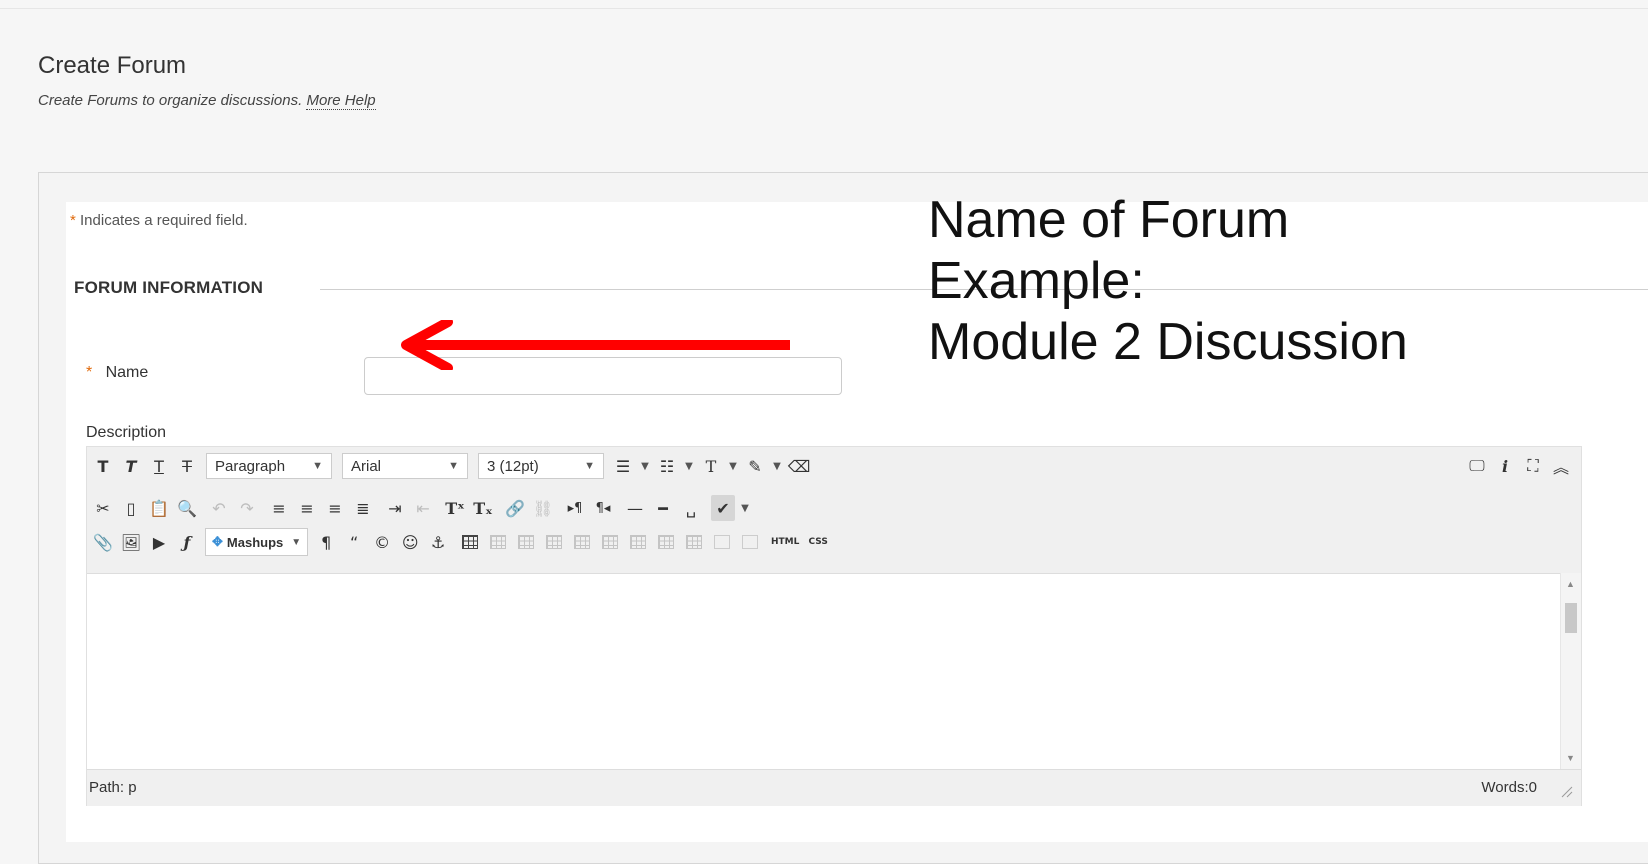 The height and width of the screenshot is (864, 1648). Describe the element at coordinates (382, 542) in the screenshot. I see `copyright-icon: ©` at that location.